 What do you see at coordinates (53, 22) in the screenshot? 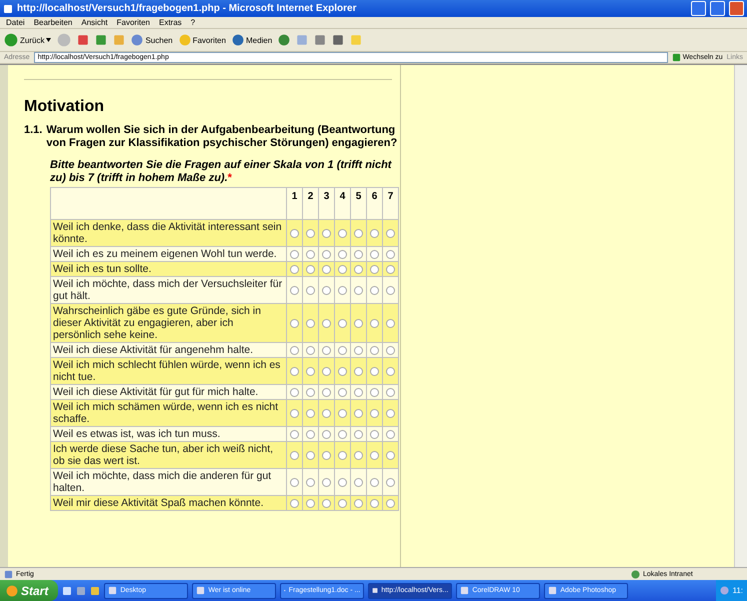
I see `menu-item: Bearbeiten` at bounding box center [53, 22].